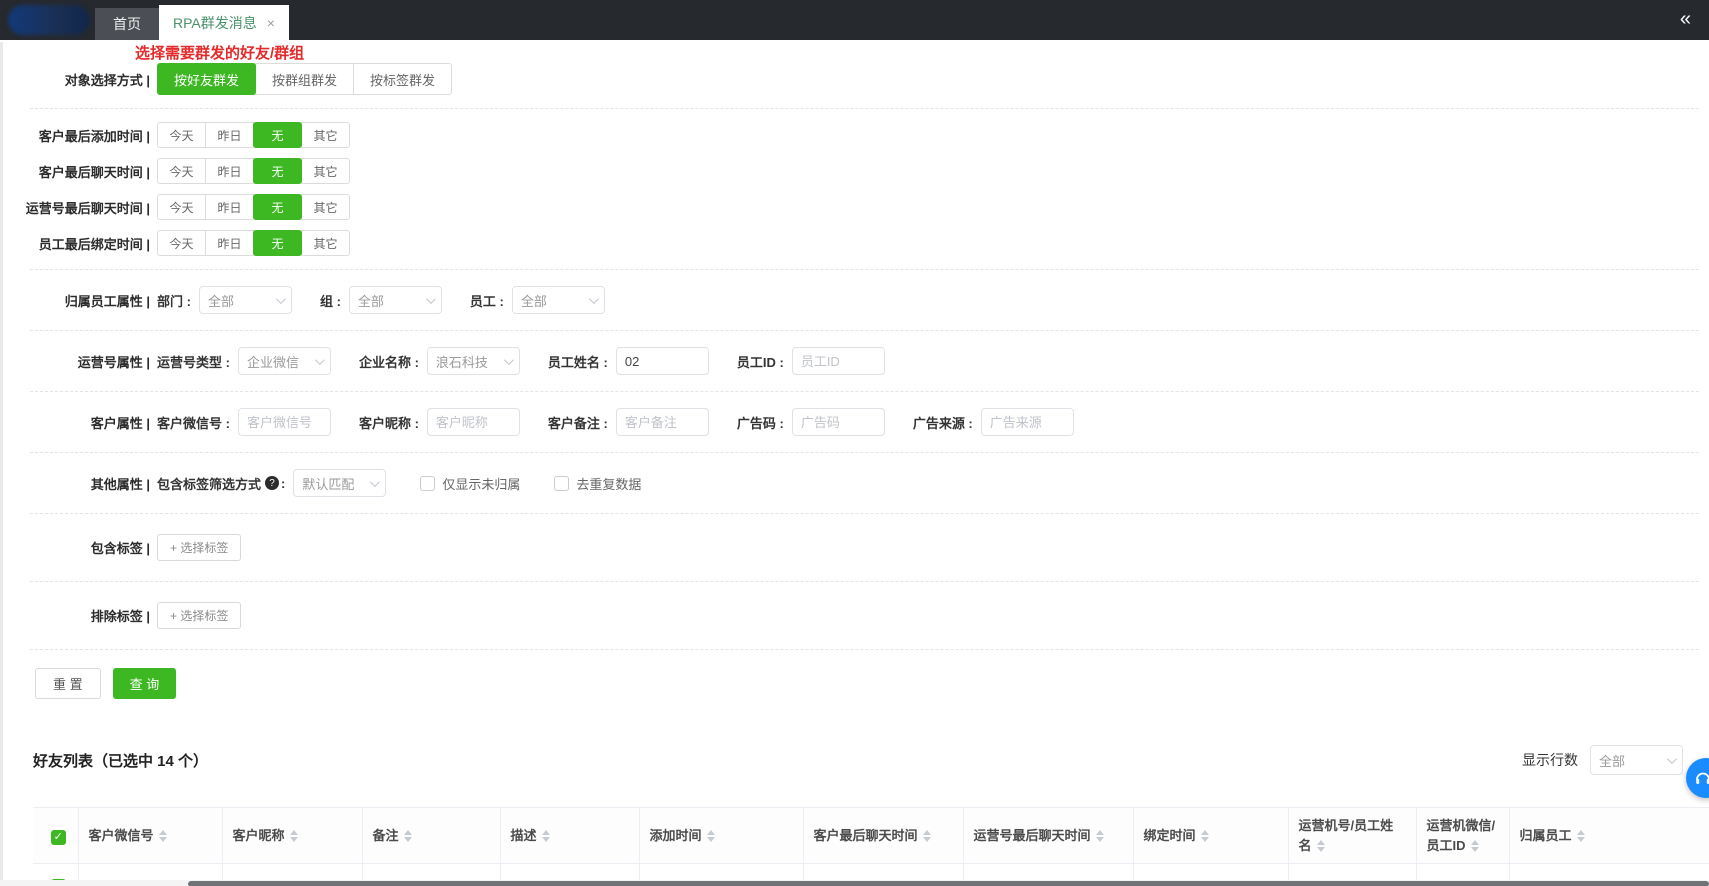 The height and width of the screenshot is (886, 1709). What do you see at coordinates (865, 835) in the screenshot?
I see `col-label: 客户最后聊天时间` at bounding box center [865, 835].